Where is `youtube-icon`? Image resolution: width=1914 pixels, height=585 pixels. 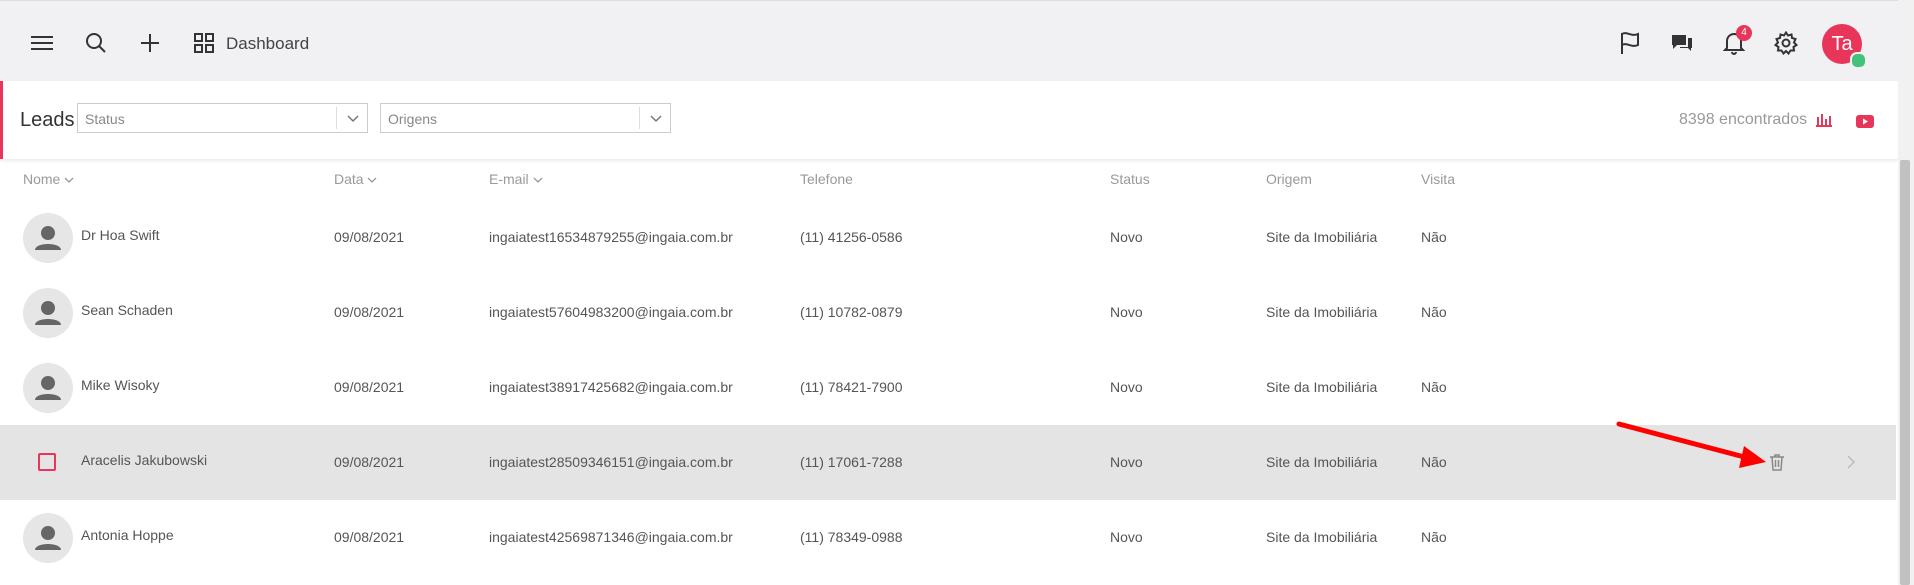
youtube-icon is located at coordinates (1865, 124).